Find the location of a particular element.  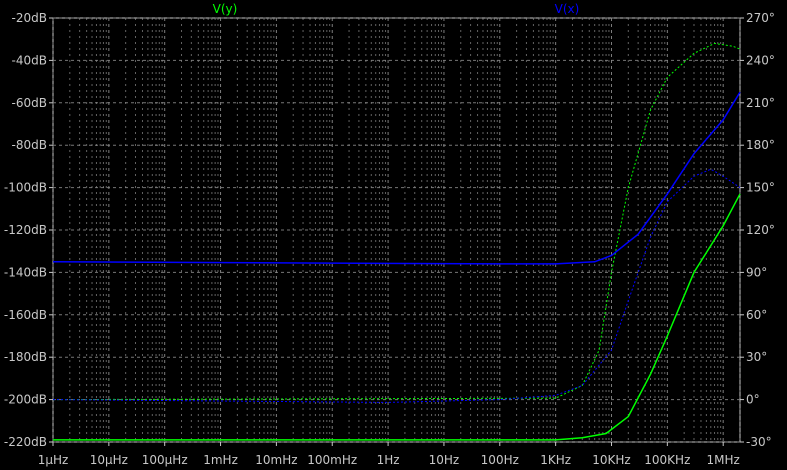

y-left-tick-label: -220dB is located at coordinates (25, 442).